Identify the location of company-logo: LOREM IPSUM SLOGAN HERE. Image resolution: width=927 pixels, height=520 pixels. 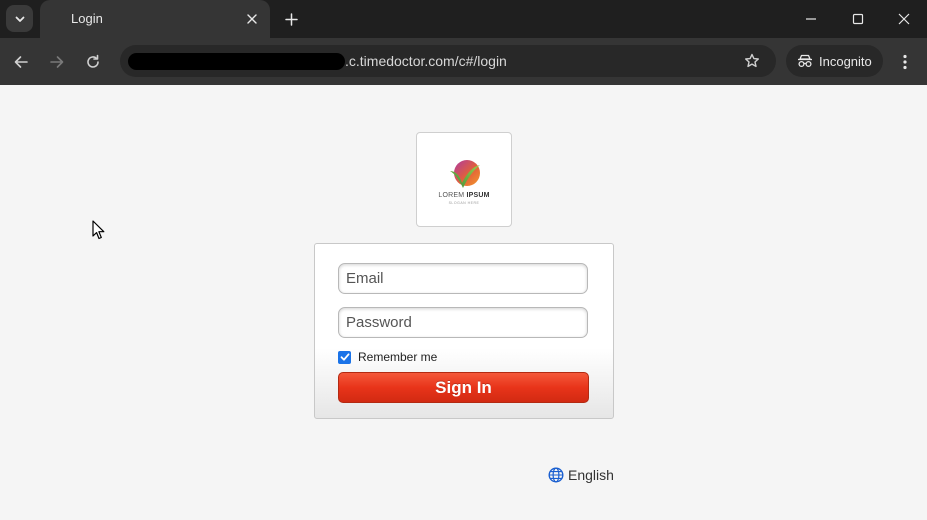
(464, 179).